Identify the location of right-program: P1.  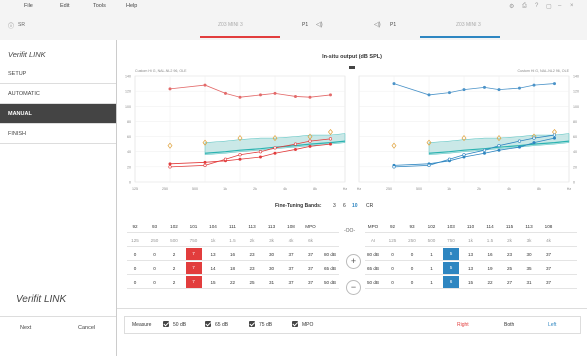
(393, 25).